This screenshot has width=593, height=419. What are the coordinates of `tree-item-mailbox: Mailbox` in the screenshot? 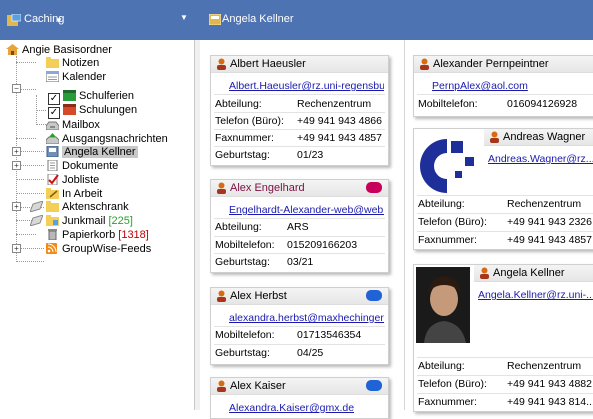 It's located at (73, 125).